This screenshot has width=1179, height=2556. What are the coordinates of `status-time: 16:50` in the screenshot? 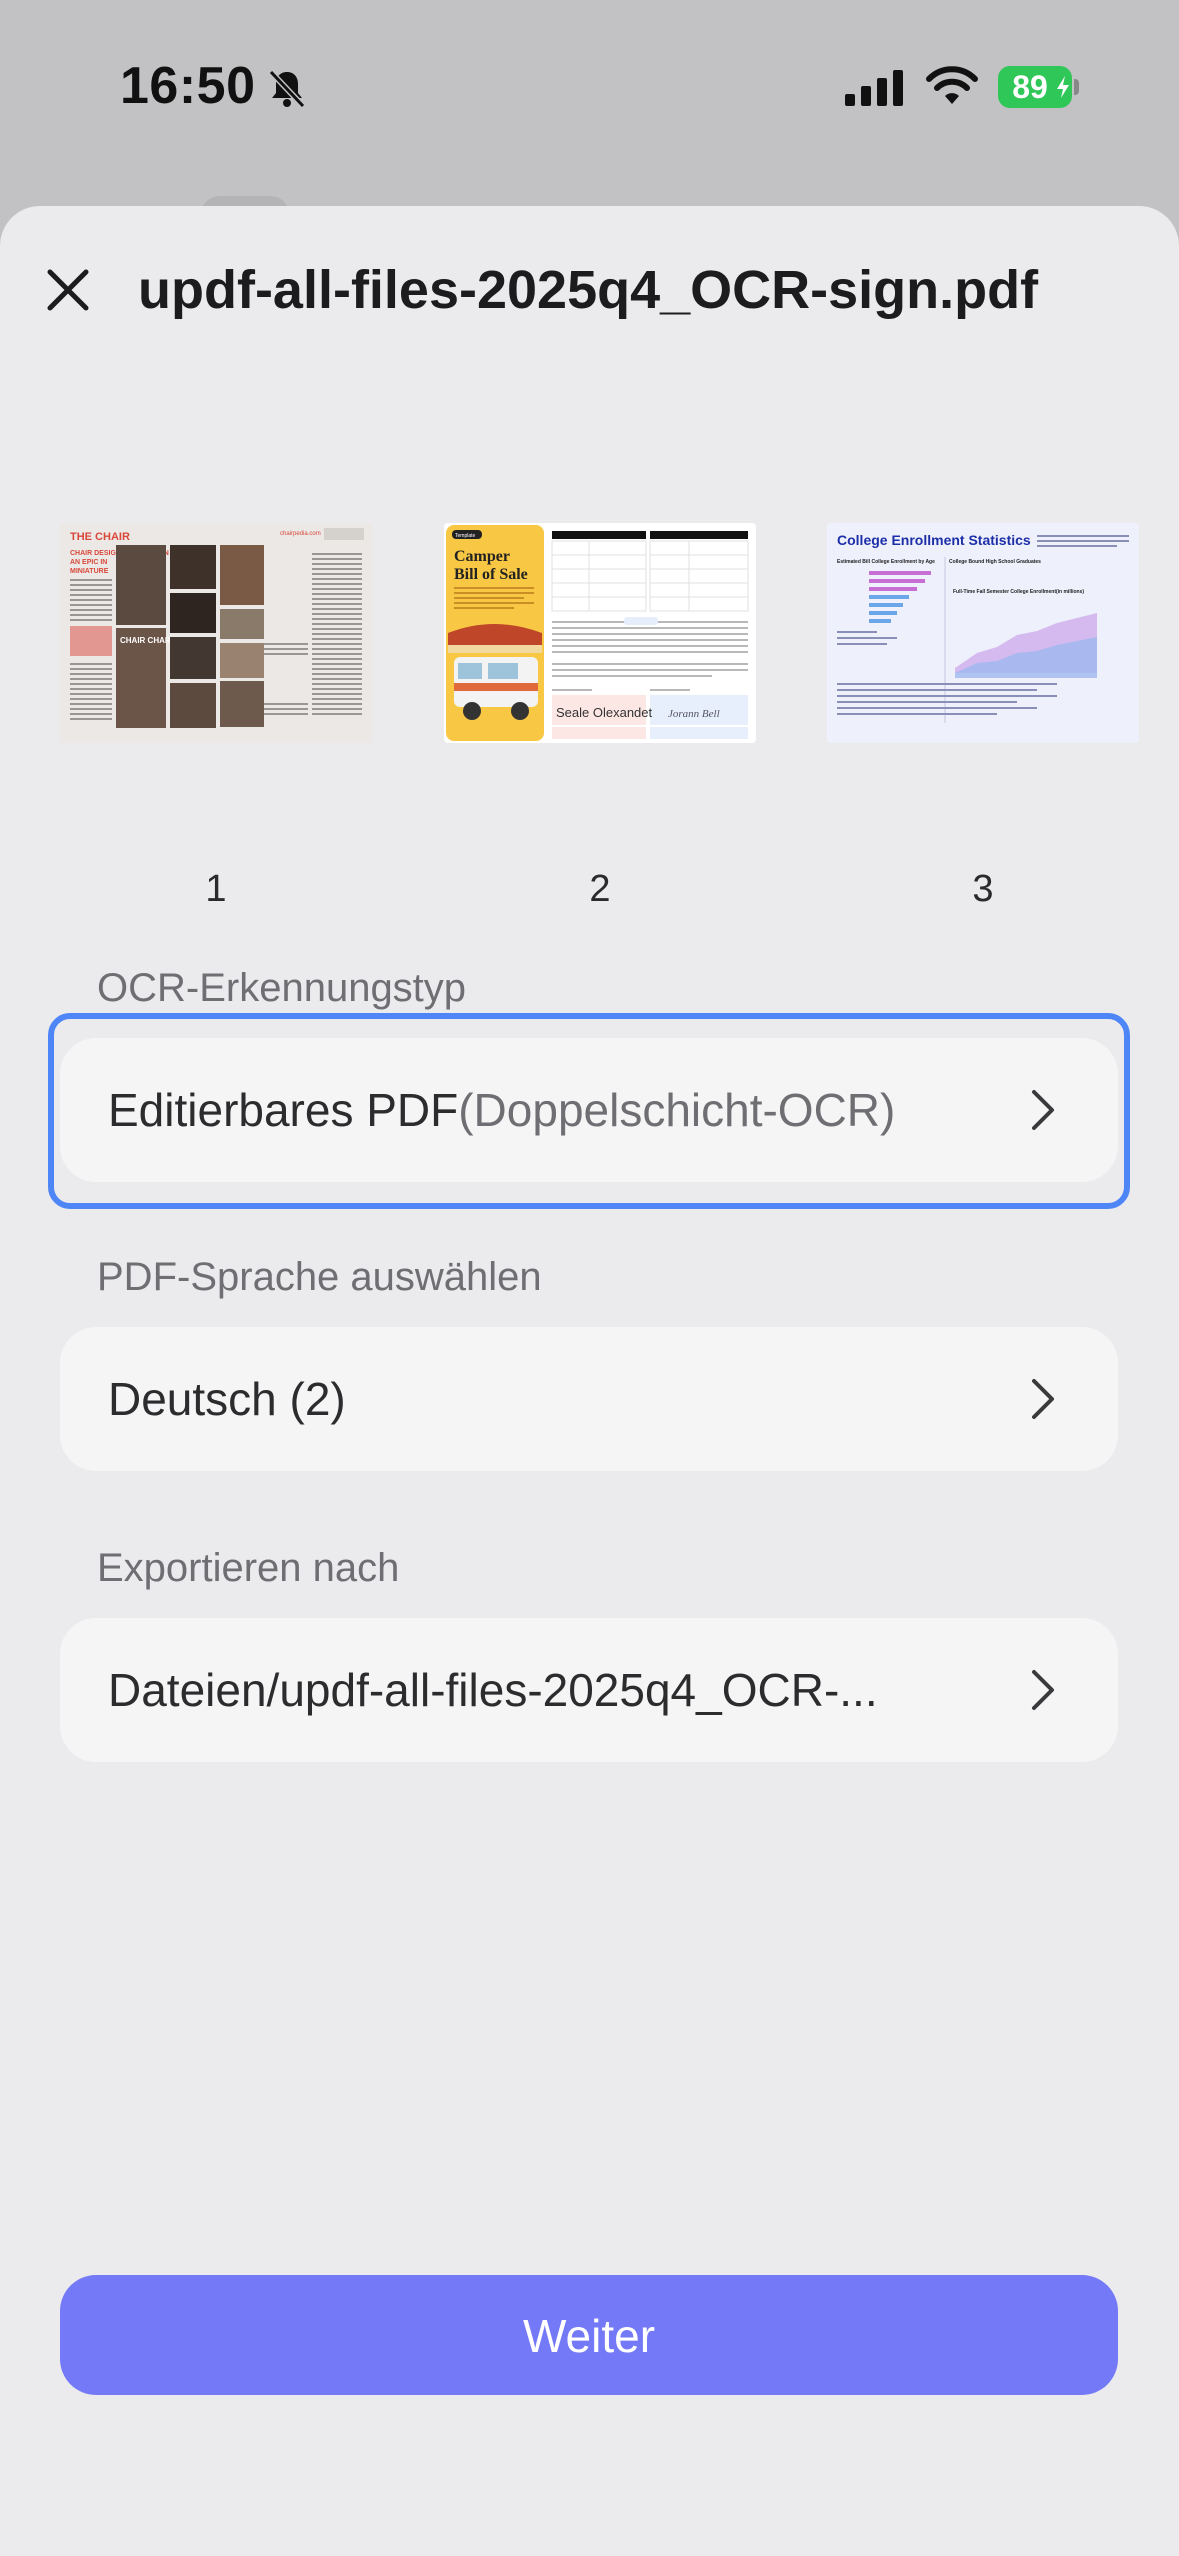 It's located at (188, 86).